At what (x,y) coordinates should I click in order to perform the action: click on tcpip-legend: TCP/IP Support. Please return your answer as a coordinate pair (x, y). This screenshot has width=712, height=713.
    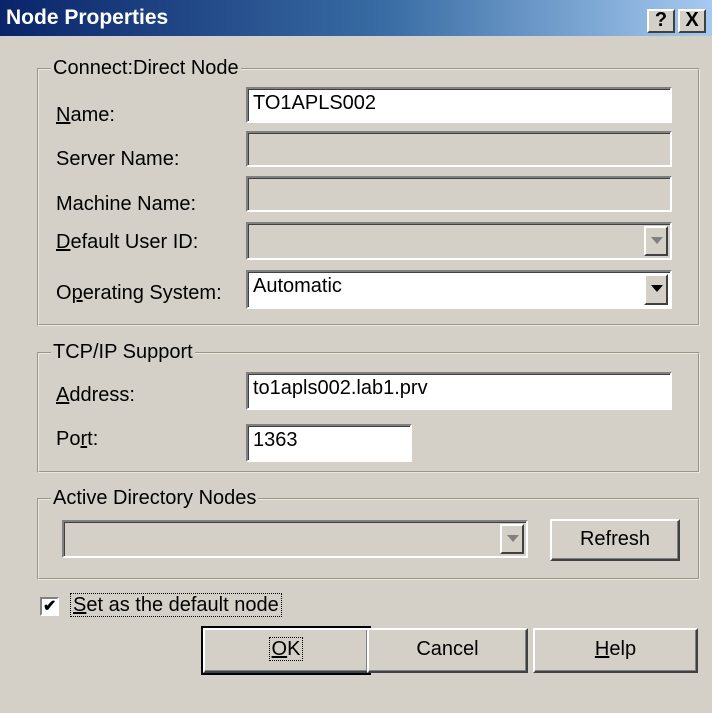
    Looking at the image, I should click on (123, 352).